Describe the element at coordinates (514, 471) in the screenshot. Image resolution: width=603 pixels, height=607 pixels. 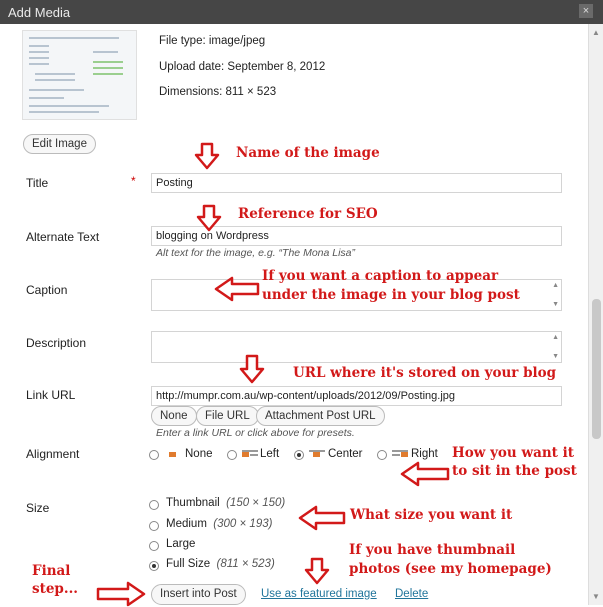
I see `annotation-sit-2: to sit in the post` at that location.